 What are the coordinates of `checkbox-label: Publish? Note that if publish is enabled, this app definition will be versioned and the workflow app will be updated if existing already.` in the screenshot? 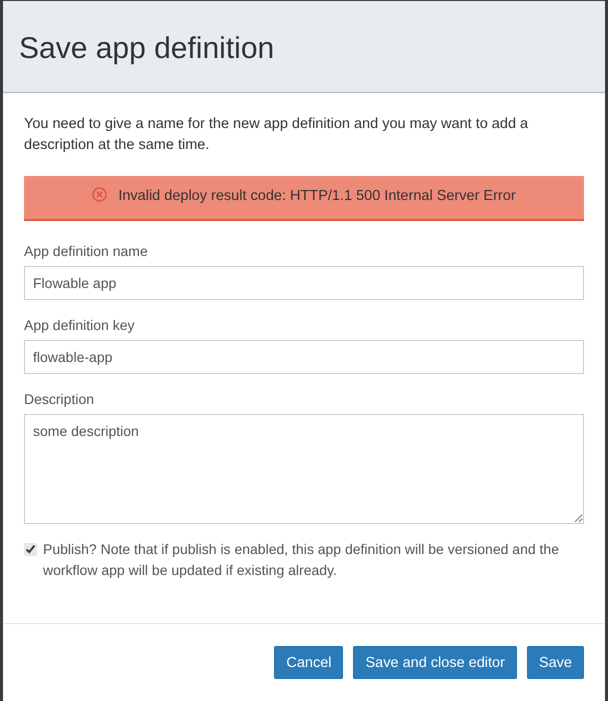 It's located at (301, 560).